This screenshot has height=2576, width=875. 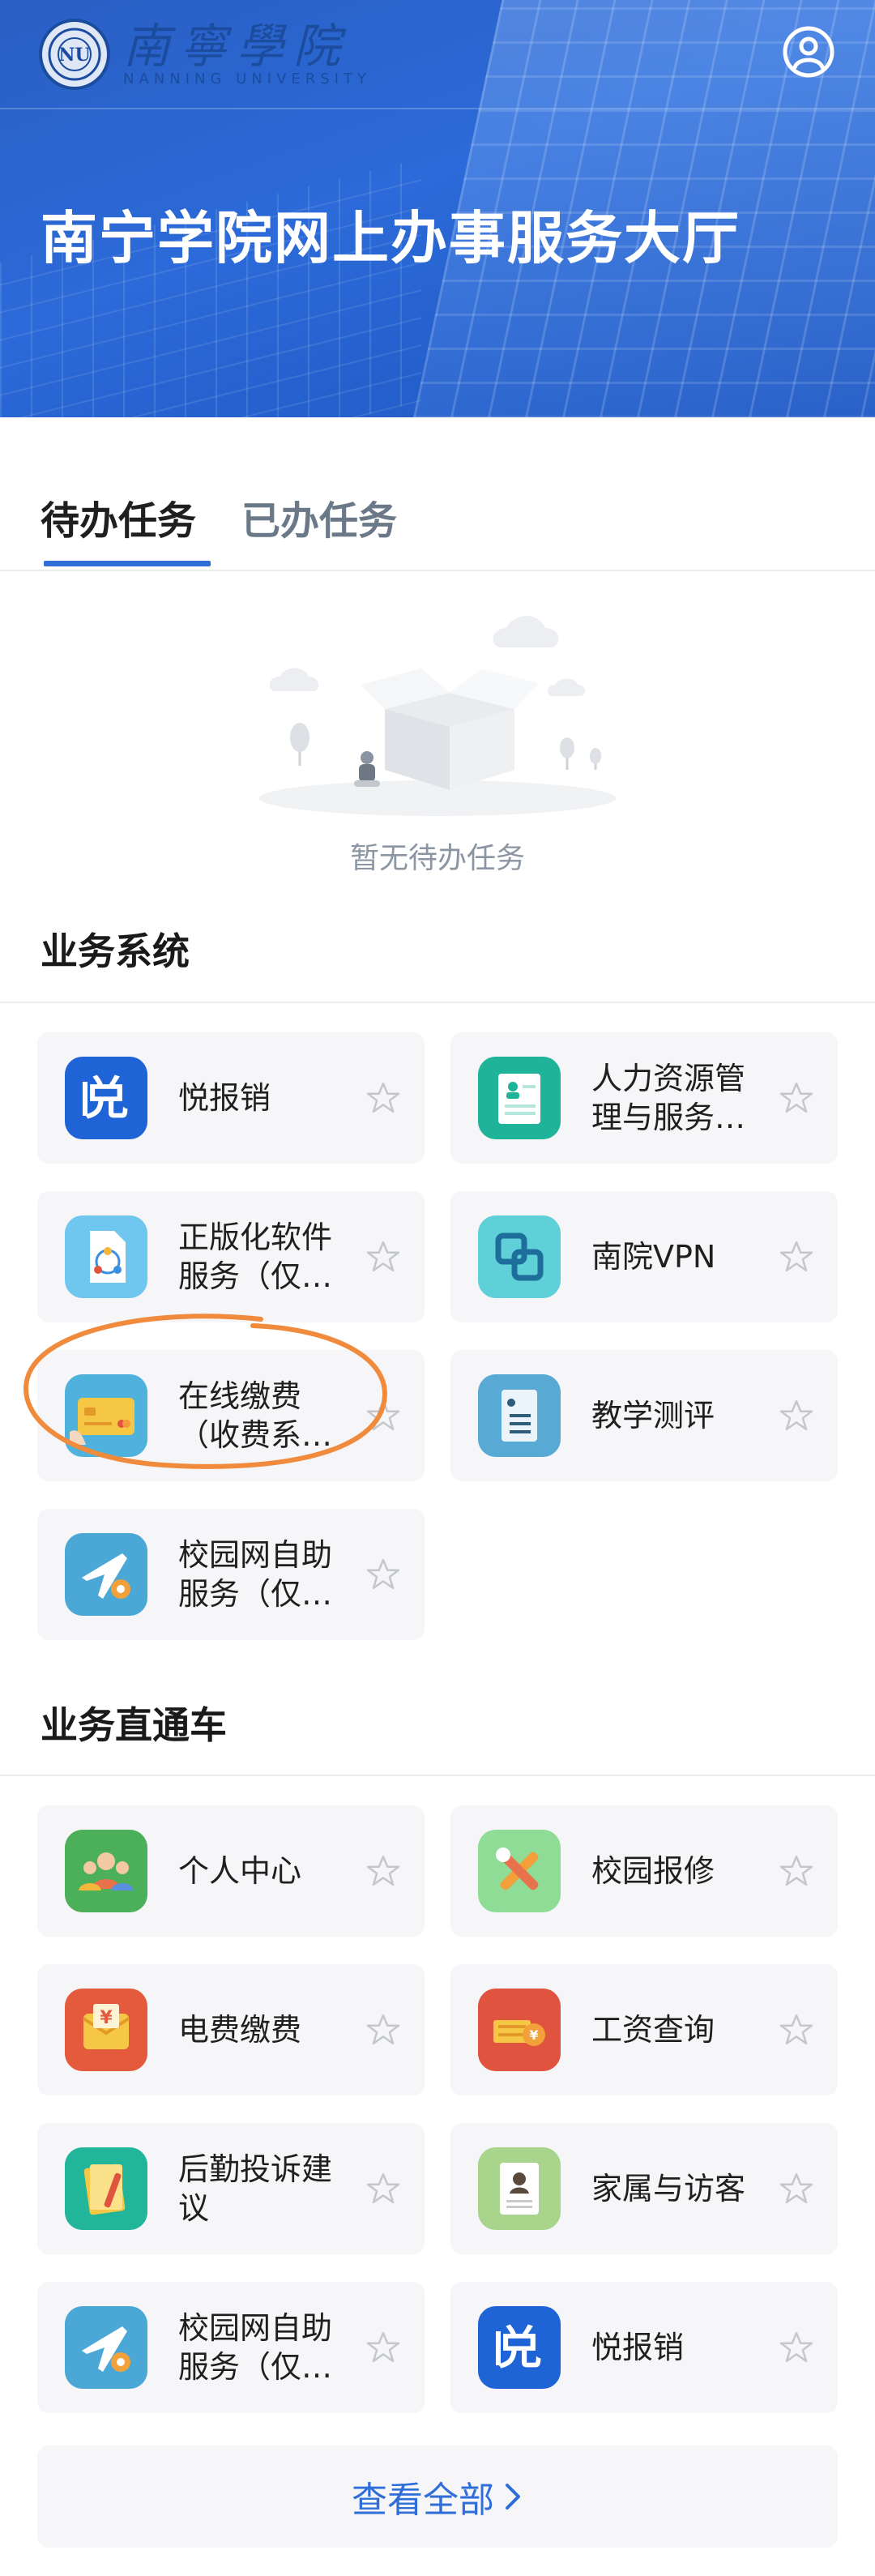 I want to click on card-campus-repair: 校园报修, so click(x=644, y=1871).